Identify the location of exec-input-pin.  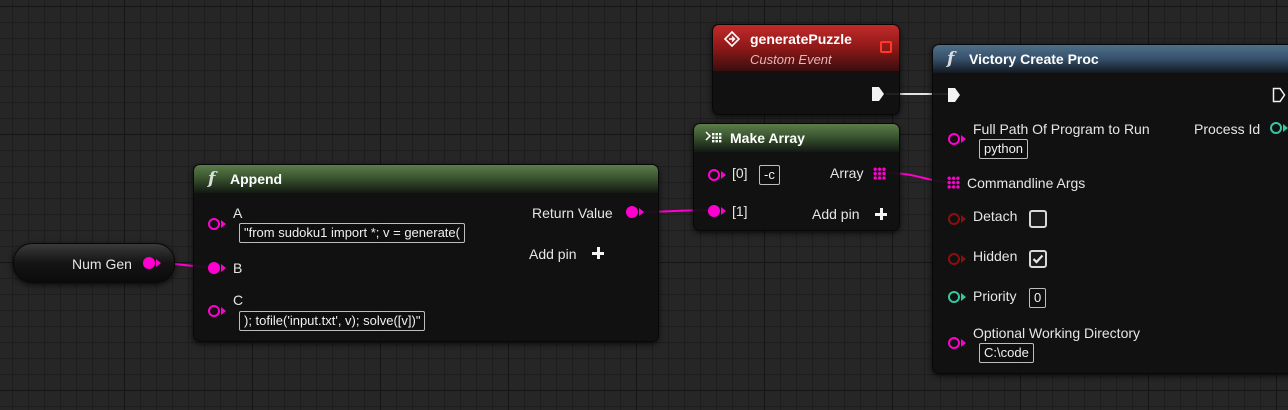
(954, 95).